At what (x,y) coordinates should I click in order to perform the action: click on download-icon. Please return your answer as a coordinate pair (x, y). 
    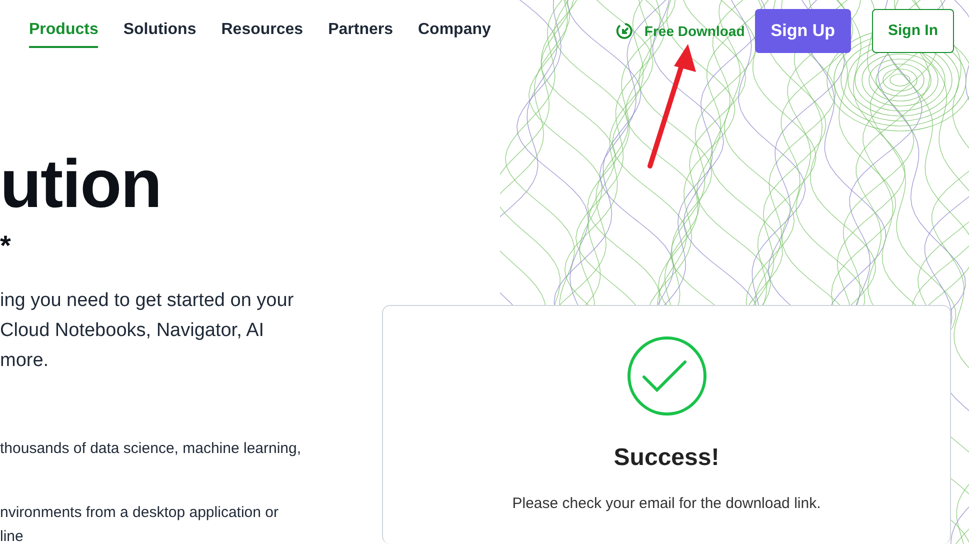
    Looking at the image, I should click on (625, 31).